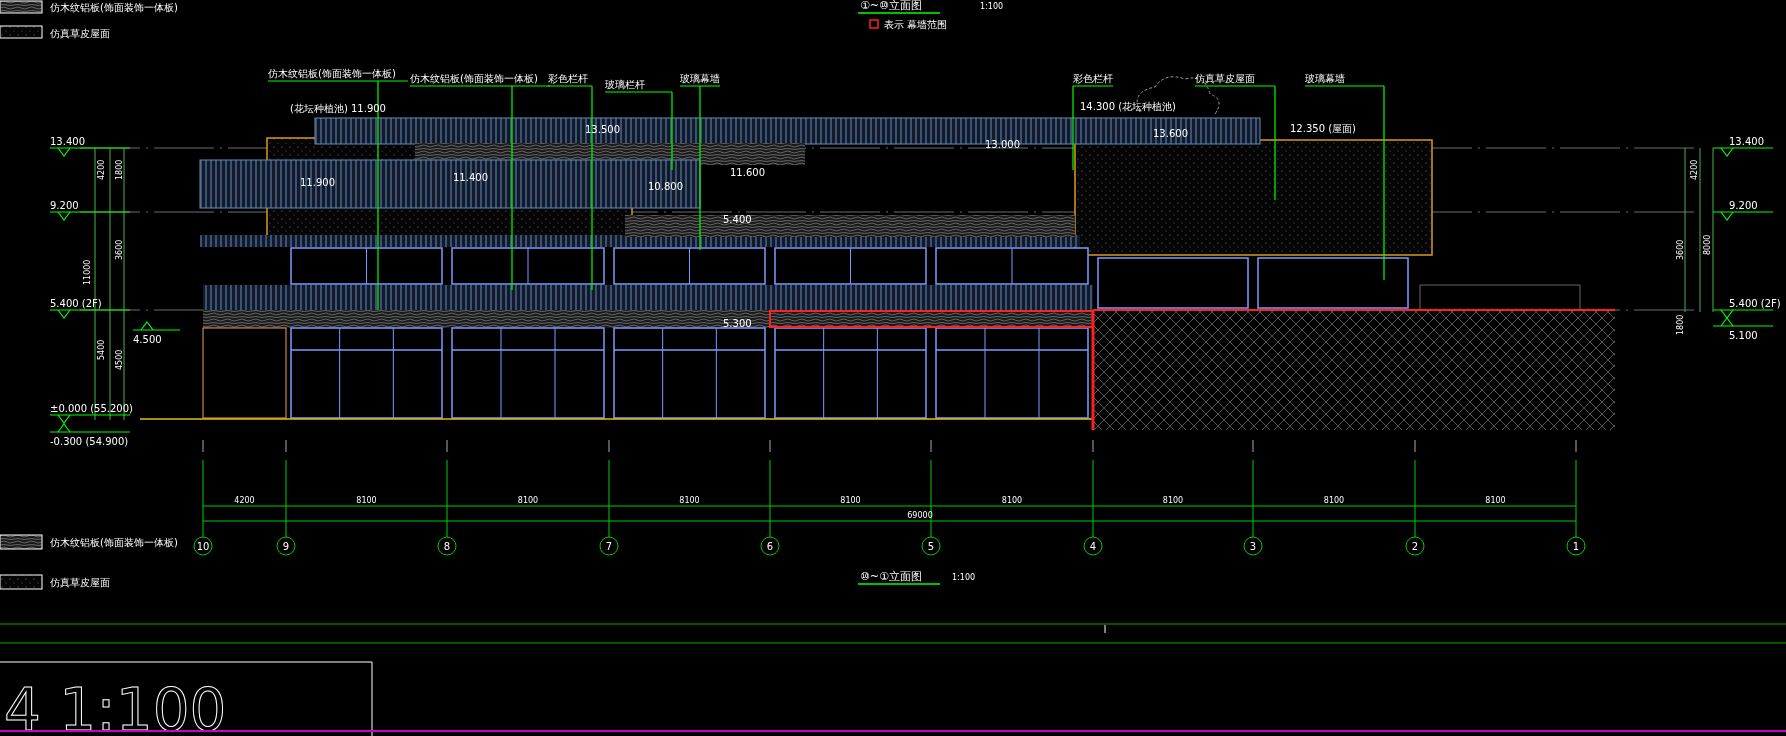  What do you see at coordinates (916, 24) in the screenshot?
I see `legend-note: 表示 幕墙范围` at bounding box center [916, 24].